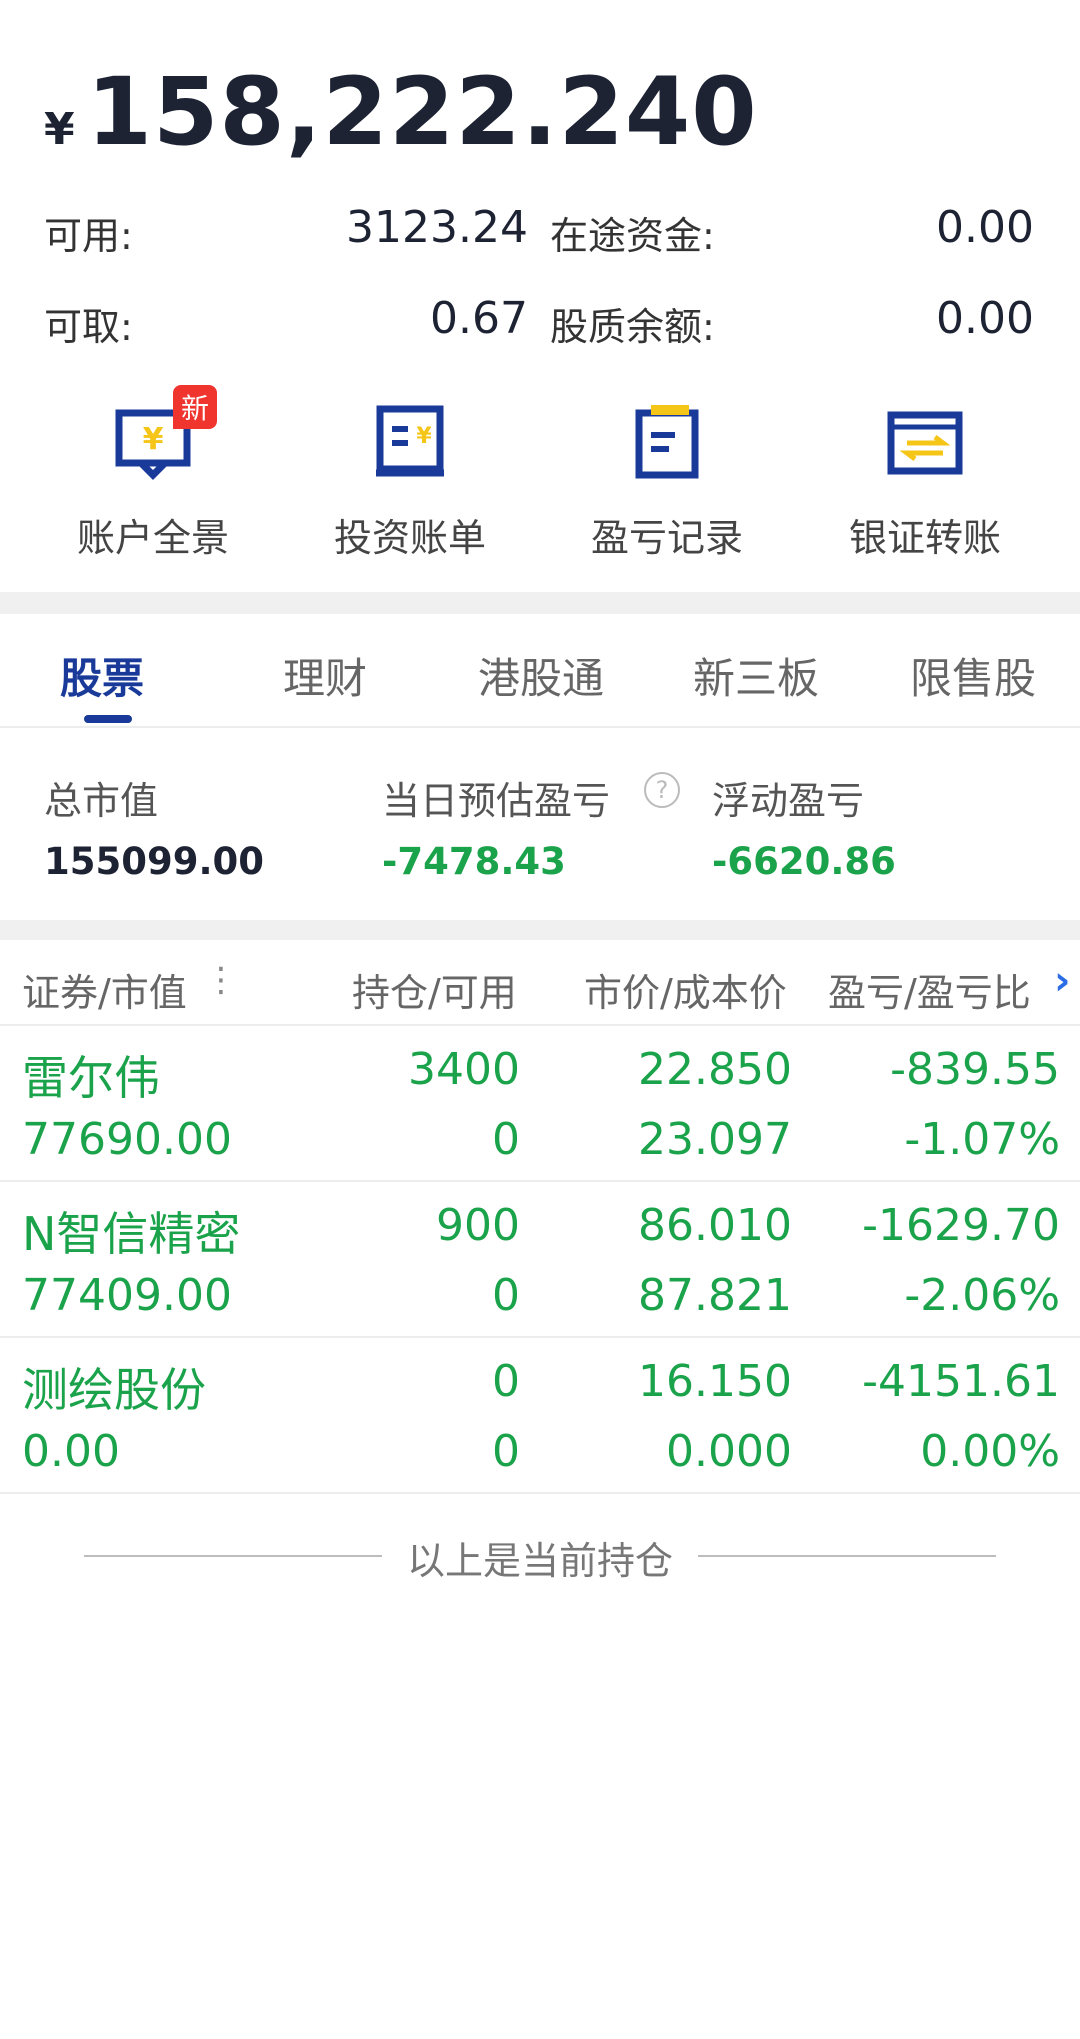  Describe the element at coordinates (924, 538) in the screenshot. I see `bank-transfer-label: 银证转账` at that location.